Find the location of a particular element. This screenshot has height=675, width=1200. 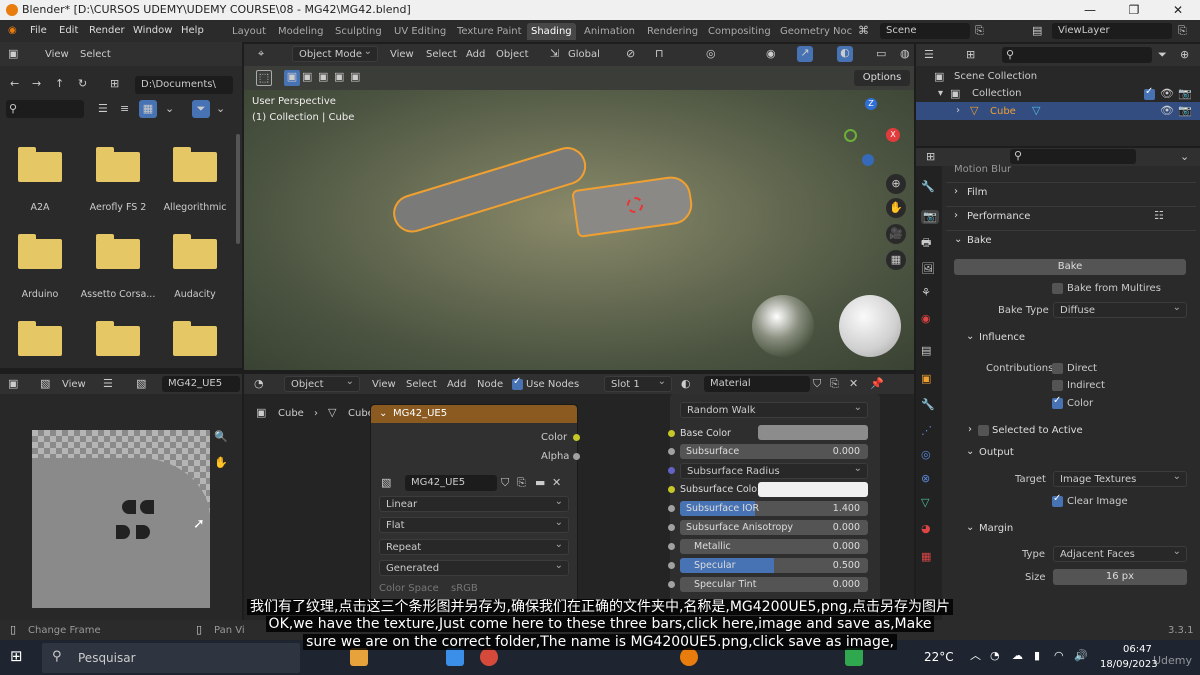

film-section-chevron-icon: › is located at coordinates (956, 191).